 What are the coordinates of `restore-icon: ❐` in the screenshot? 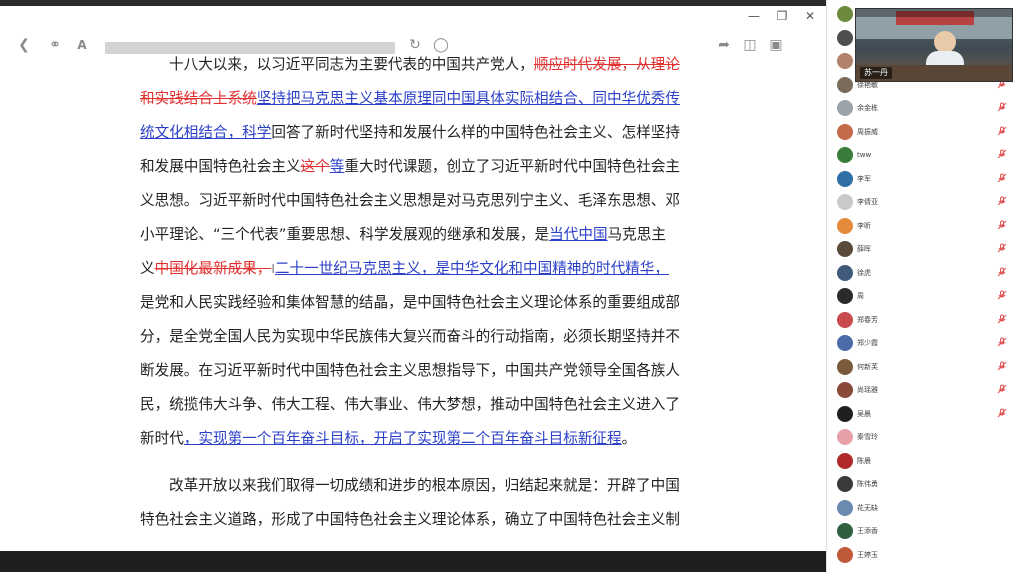 It's located at (782, 16).